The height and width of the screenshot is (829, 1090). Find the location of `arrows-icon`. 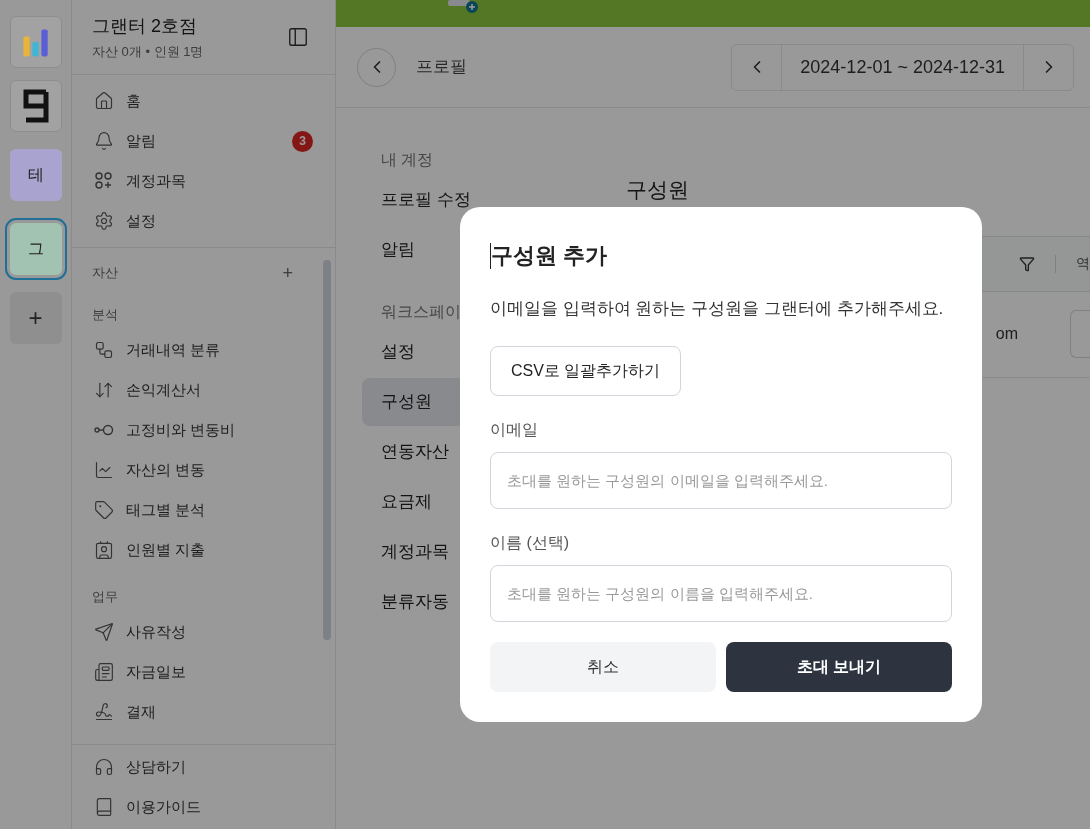

arrows-icon is located at coordinates (104, 390).